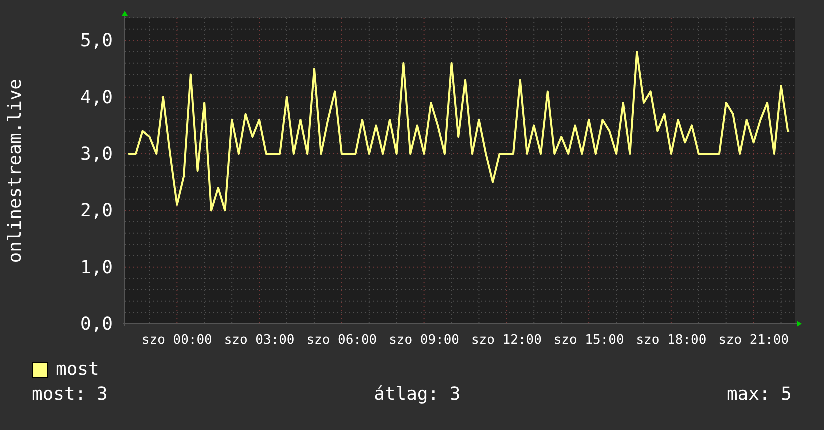 The image size is (824, 430). Describe the element at coordinates (589, 340) in the screenshot. I see `x-tick-label: szo 15:00` at that location.